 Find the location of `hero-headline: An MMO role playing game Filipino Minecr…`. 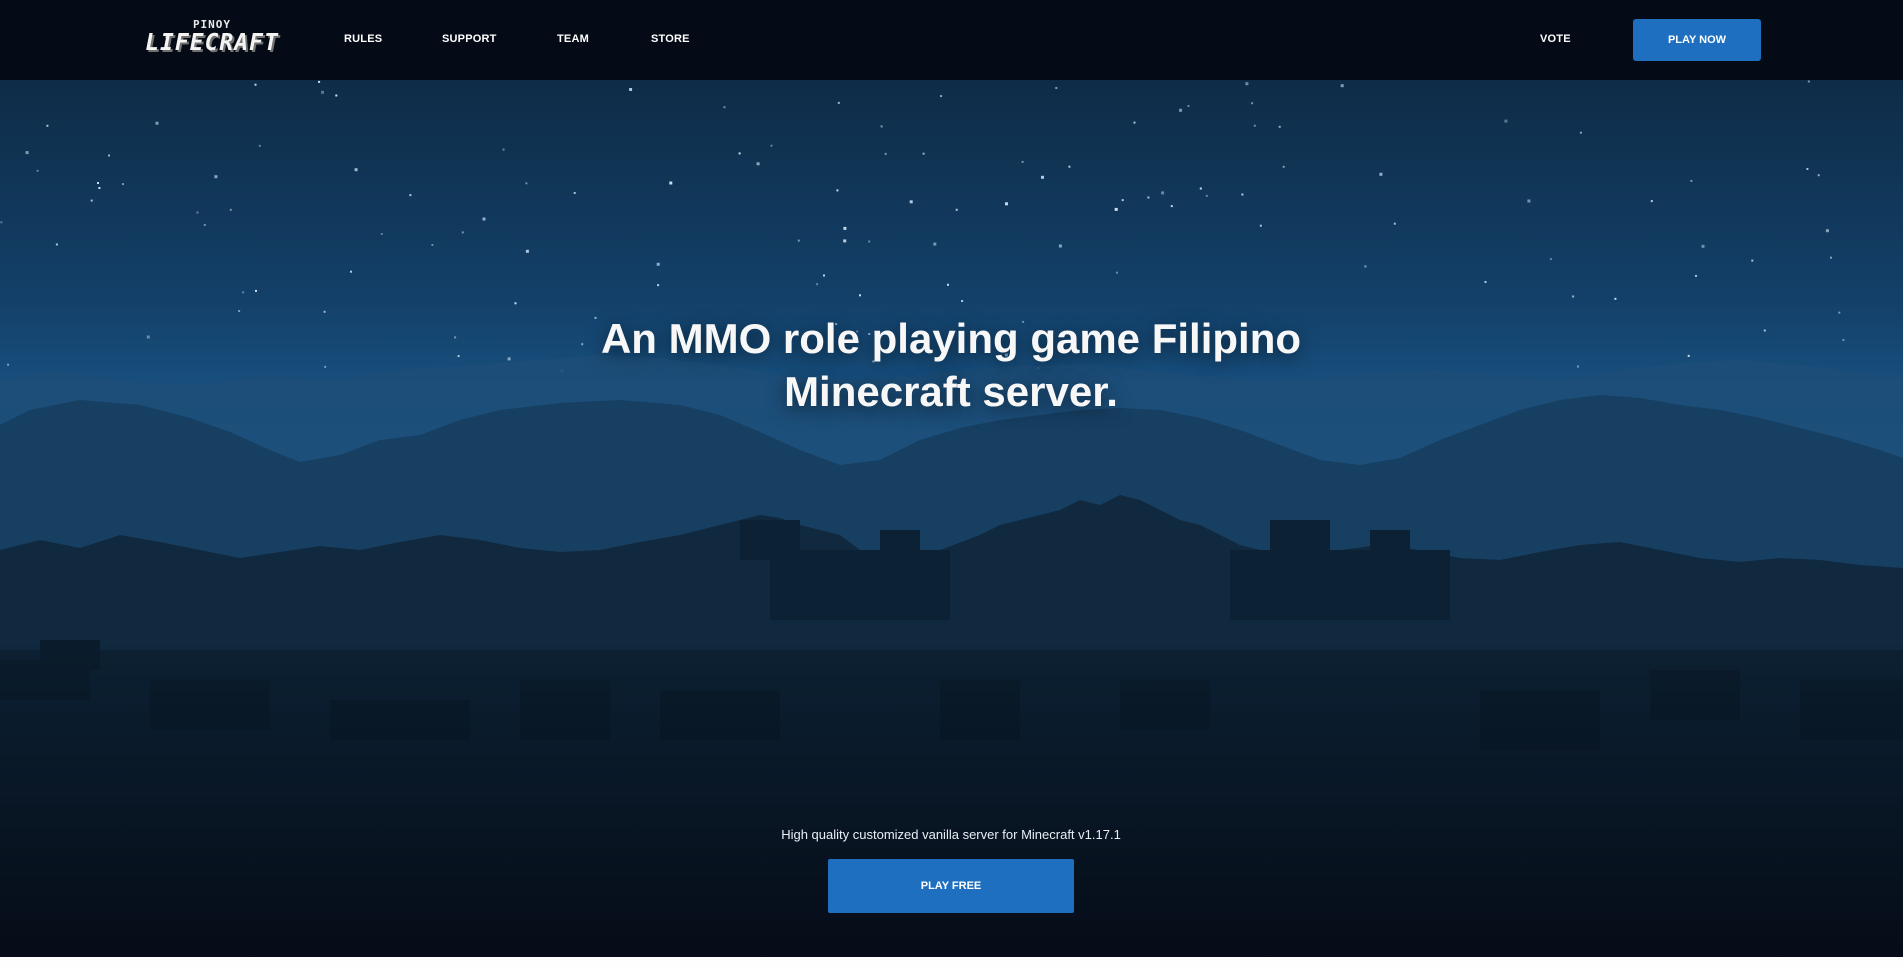

hero-headline: An MMO role playing game Filipino Minecr… is located at coordinates (951, 365).